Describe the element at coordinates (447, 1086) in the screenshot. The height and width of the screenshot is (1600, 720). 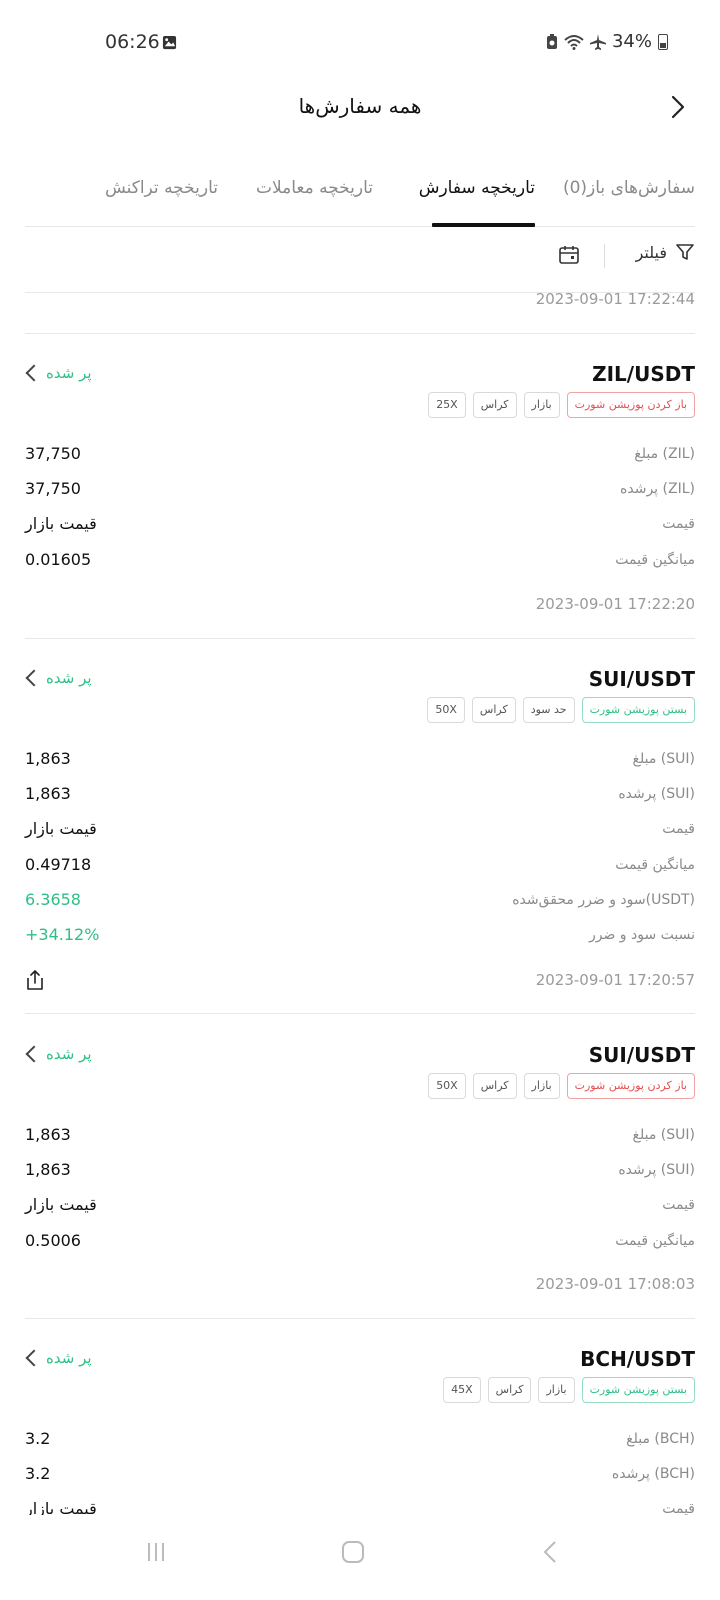
I see `tag-leverage: 50X` at that location.